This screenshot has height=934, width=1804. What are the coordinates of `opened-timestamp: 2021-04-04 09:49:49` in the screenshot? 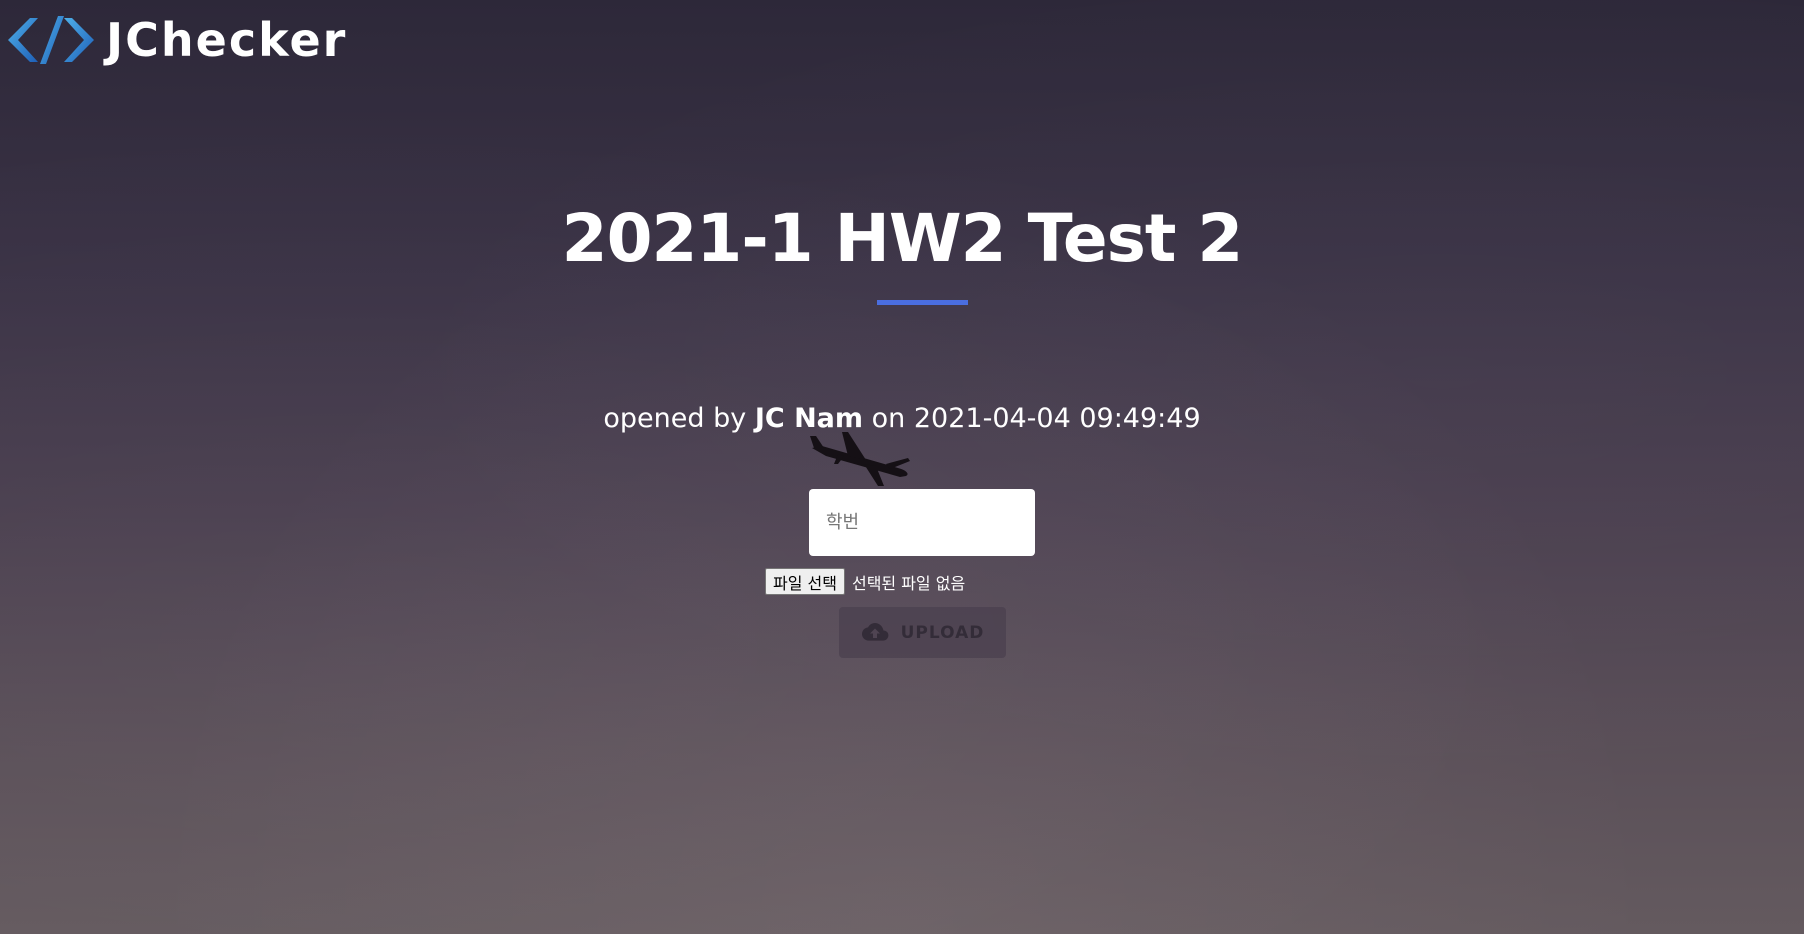 It's located at (1057, 418).